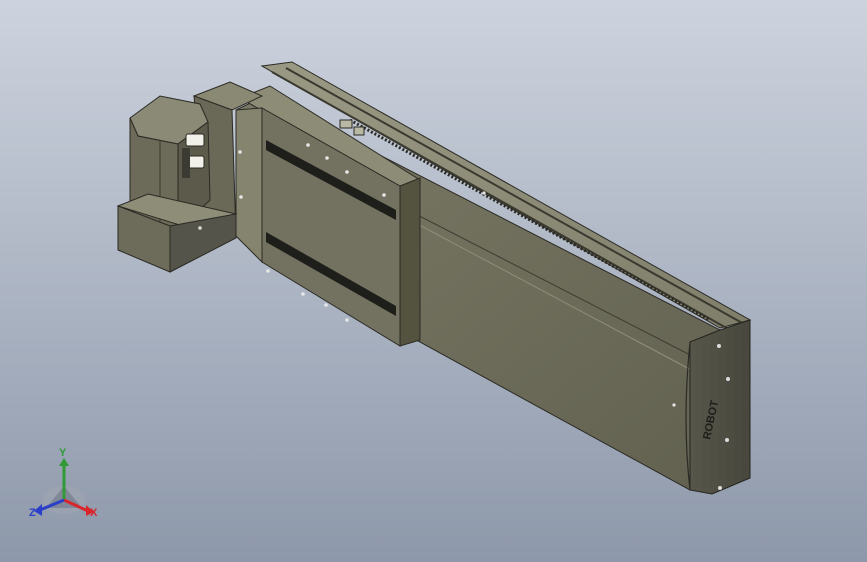 Image resolution: width=867 pixels, height=562 pixels. What do you see at coordinates (186, 163) in the screenshot?
I see `motor-connector-body` at bounding box center [186, 163].